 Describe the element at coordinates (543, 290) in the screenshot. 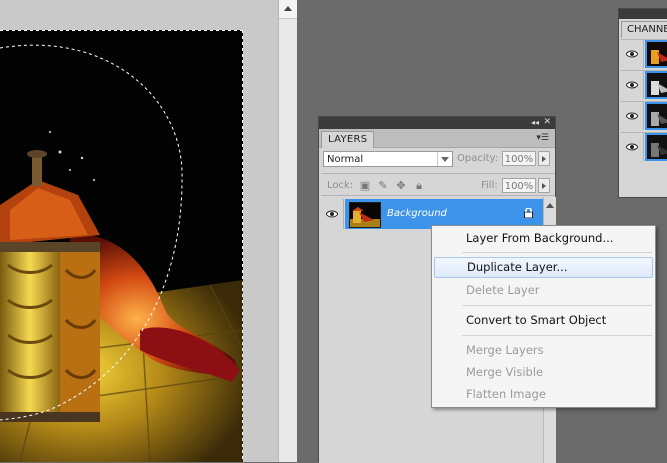

I see `menu-item-delete-layer: Delete Layer` at that location.